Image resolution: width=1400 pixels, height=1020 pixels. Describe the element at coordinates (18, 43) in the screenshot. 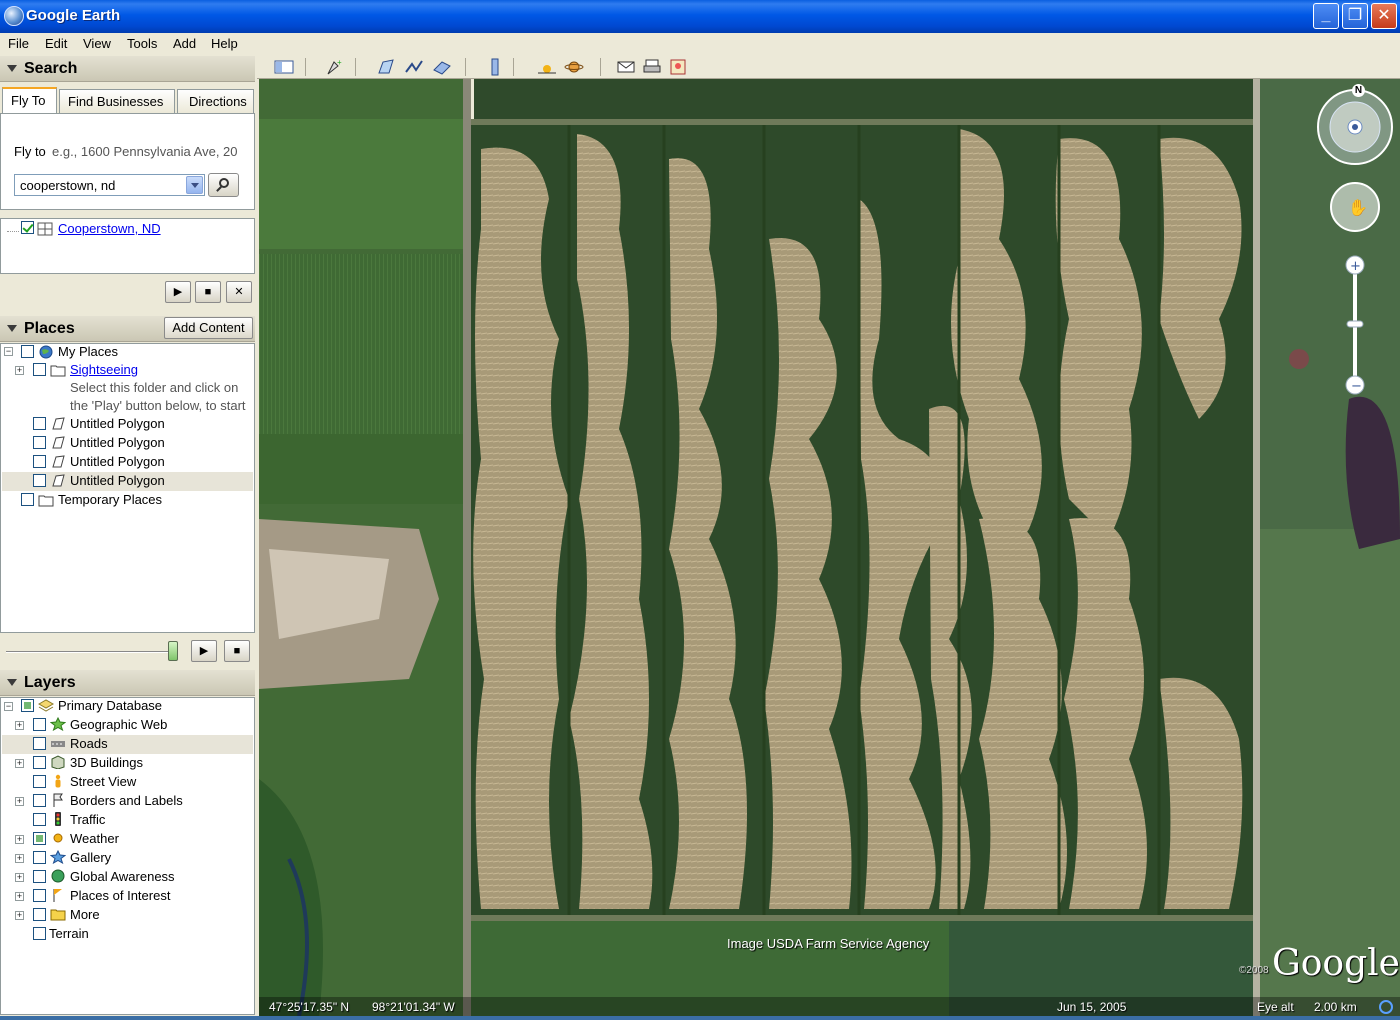

I see `menu-file: File` at that location.